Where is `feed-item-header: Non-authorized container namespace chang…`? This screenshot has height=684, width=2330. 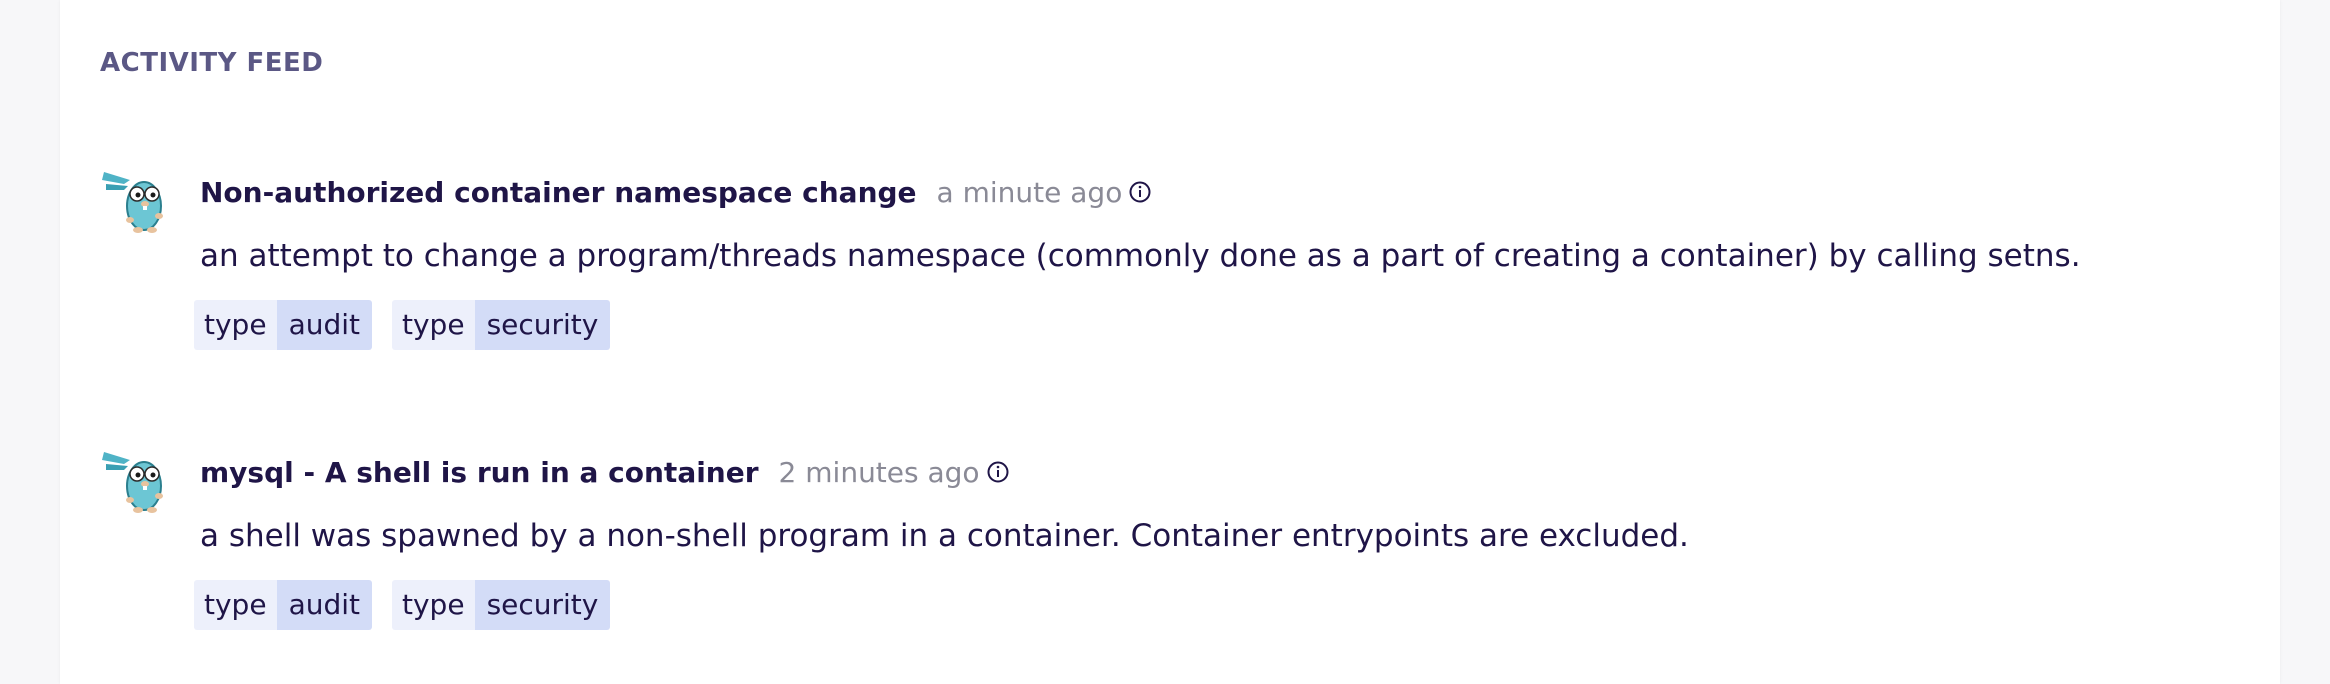
feed-item-header: Non-authorized container namespace chang… is located at coordinates (1230, 192).